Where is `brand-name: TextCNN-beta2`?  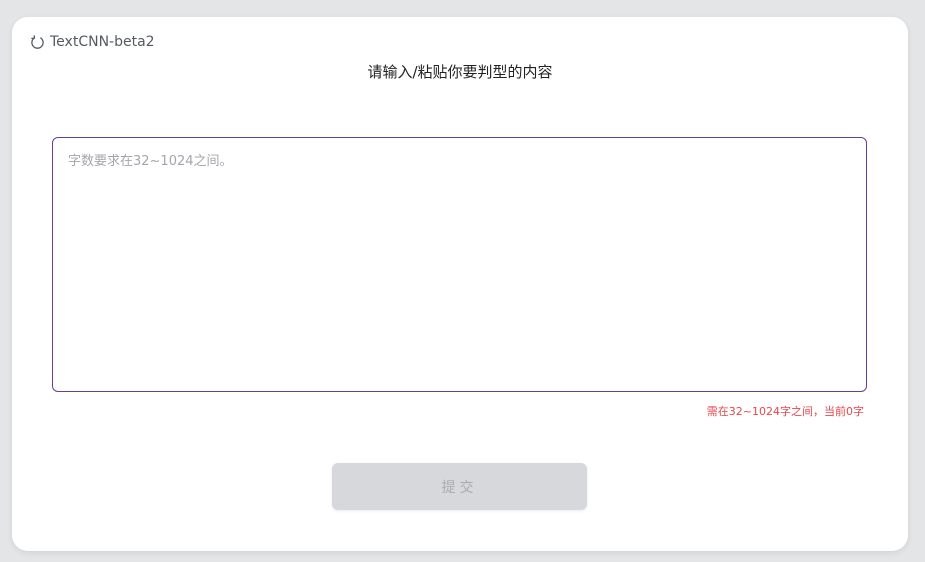
brand-name: TextCNN-beta2 is located at coordinates (102, 42).